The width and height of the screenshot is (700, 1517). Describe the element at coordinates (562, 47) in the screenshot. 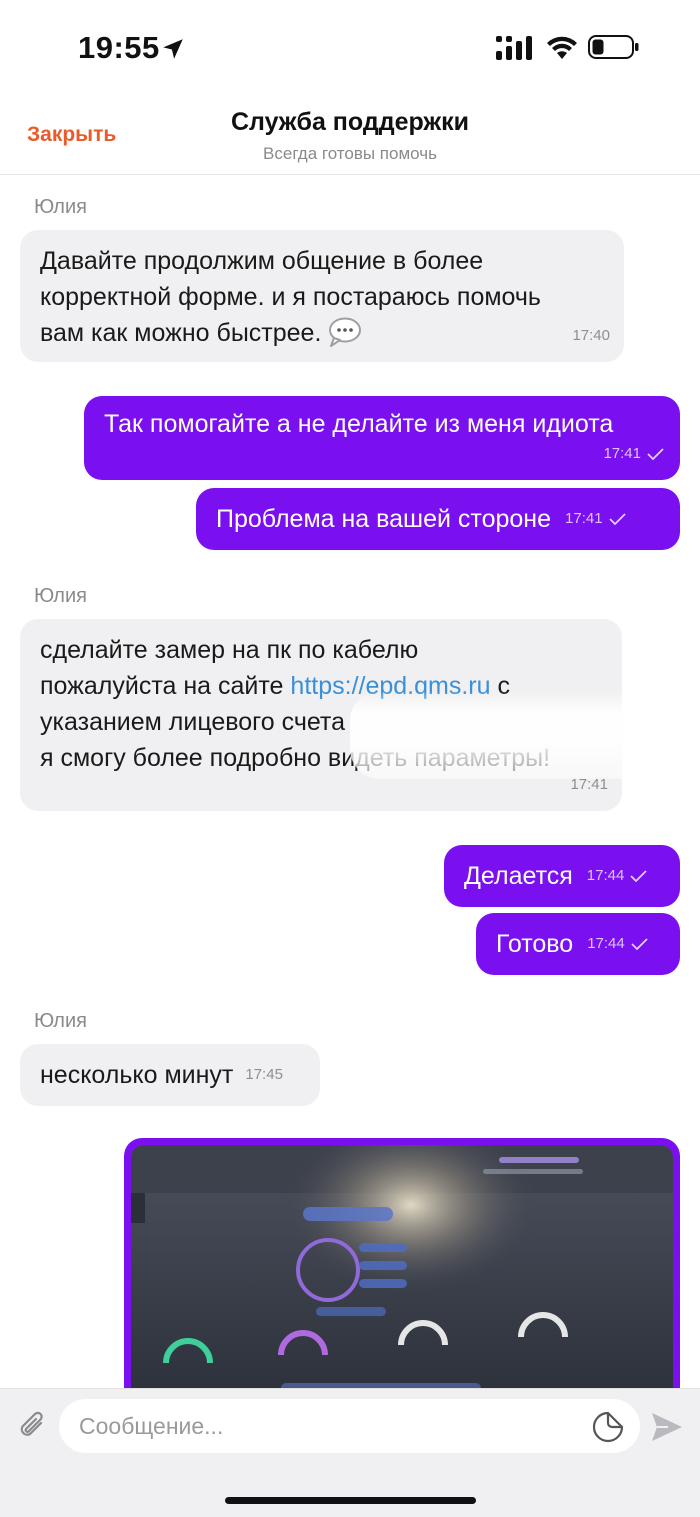

I see `wifi-icon` at that location.